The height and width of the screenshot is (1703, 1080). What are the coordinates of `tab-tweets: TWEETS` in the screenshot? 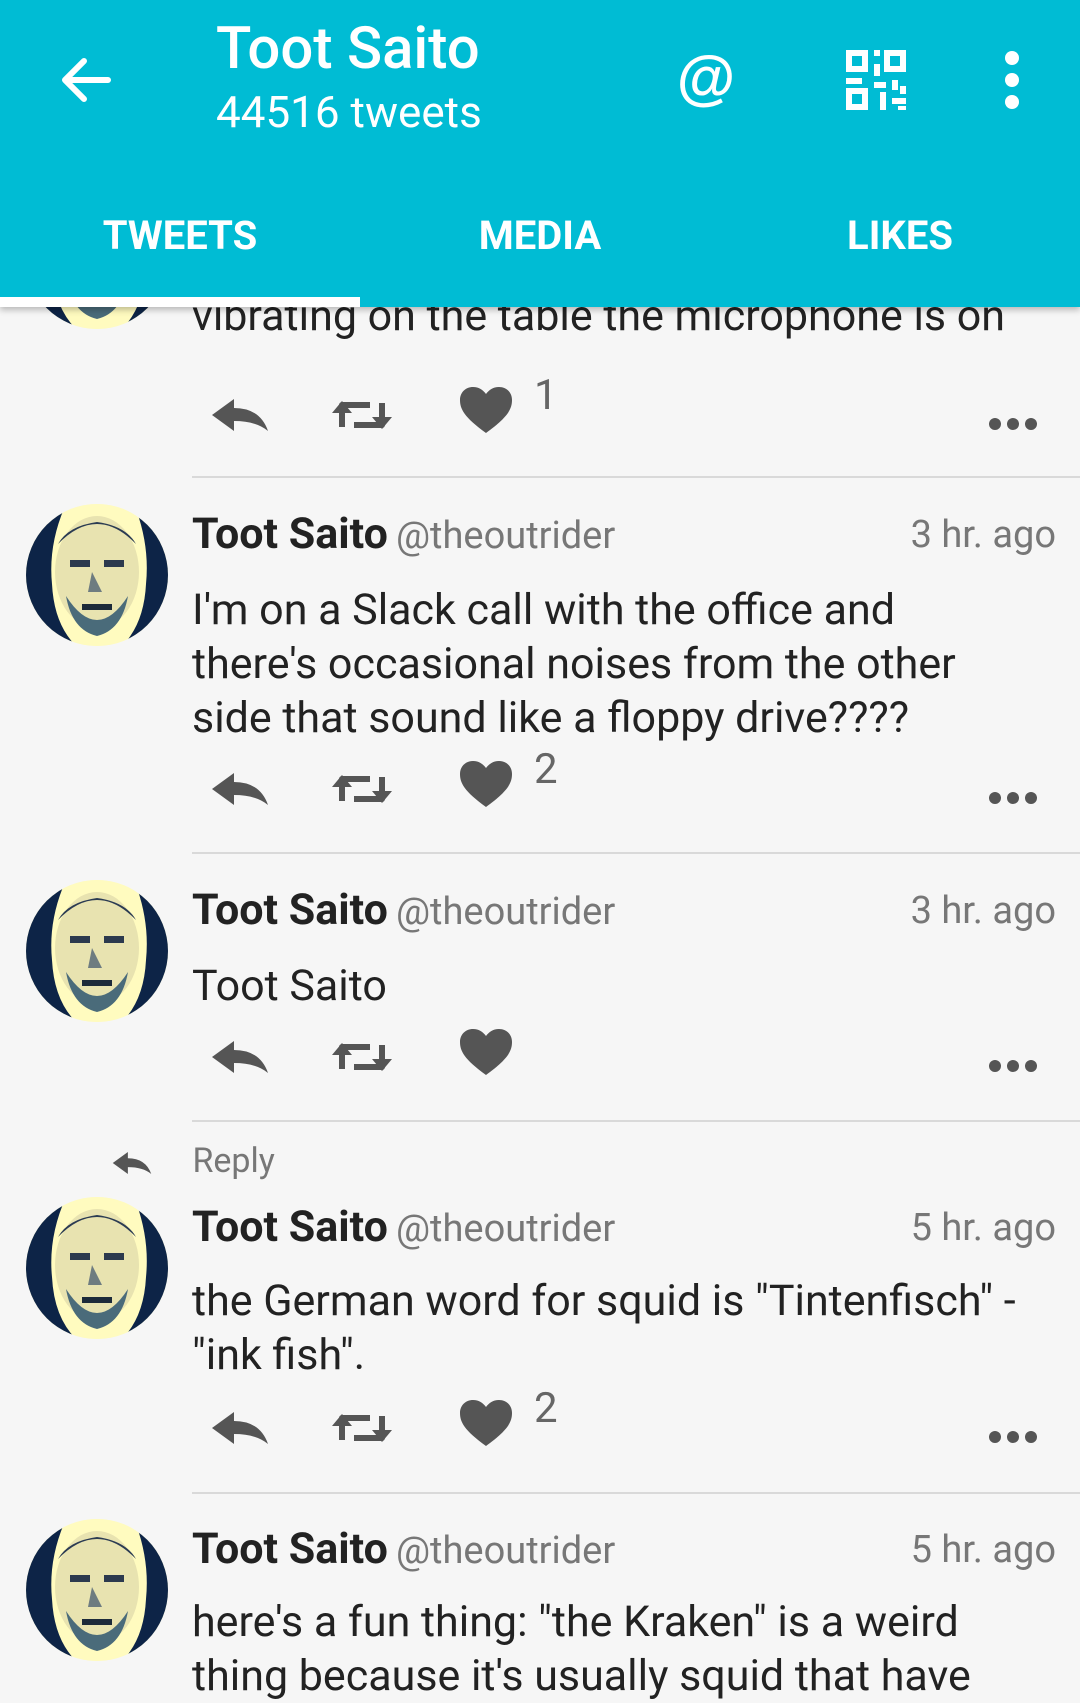 It's located at (180, 248).